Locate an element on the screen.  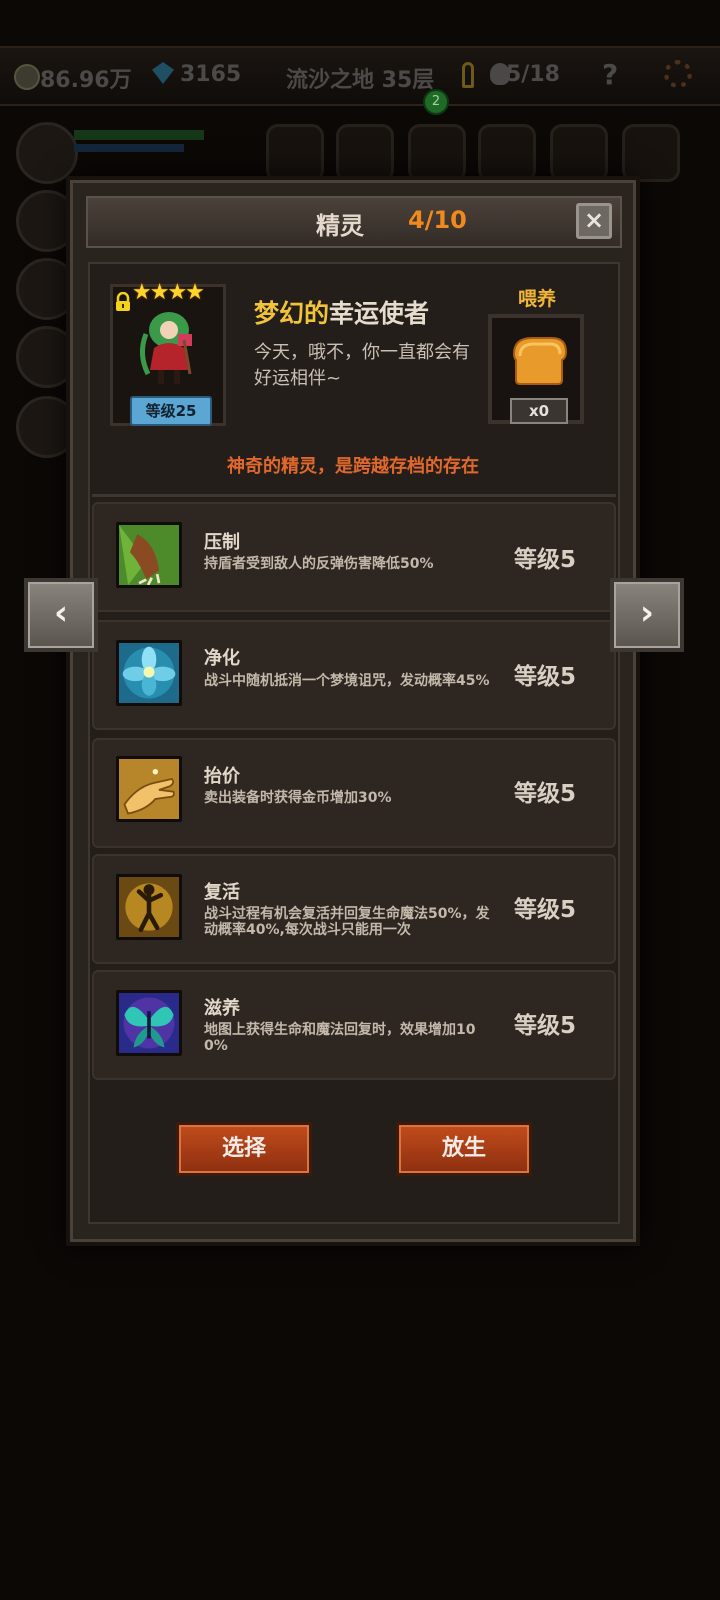
gold-coin-icon is located at coordinates (27, 77).